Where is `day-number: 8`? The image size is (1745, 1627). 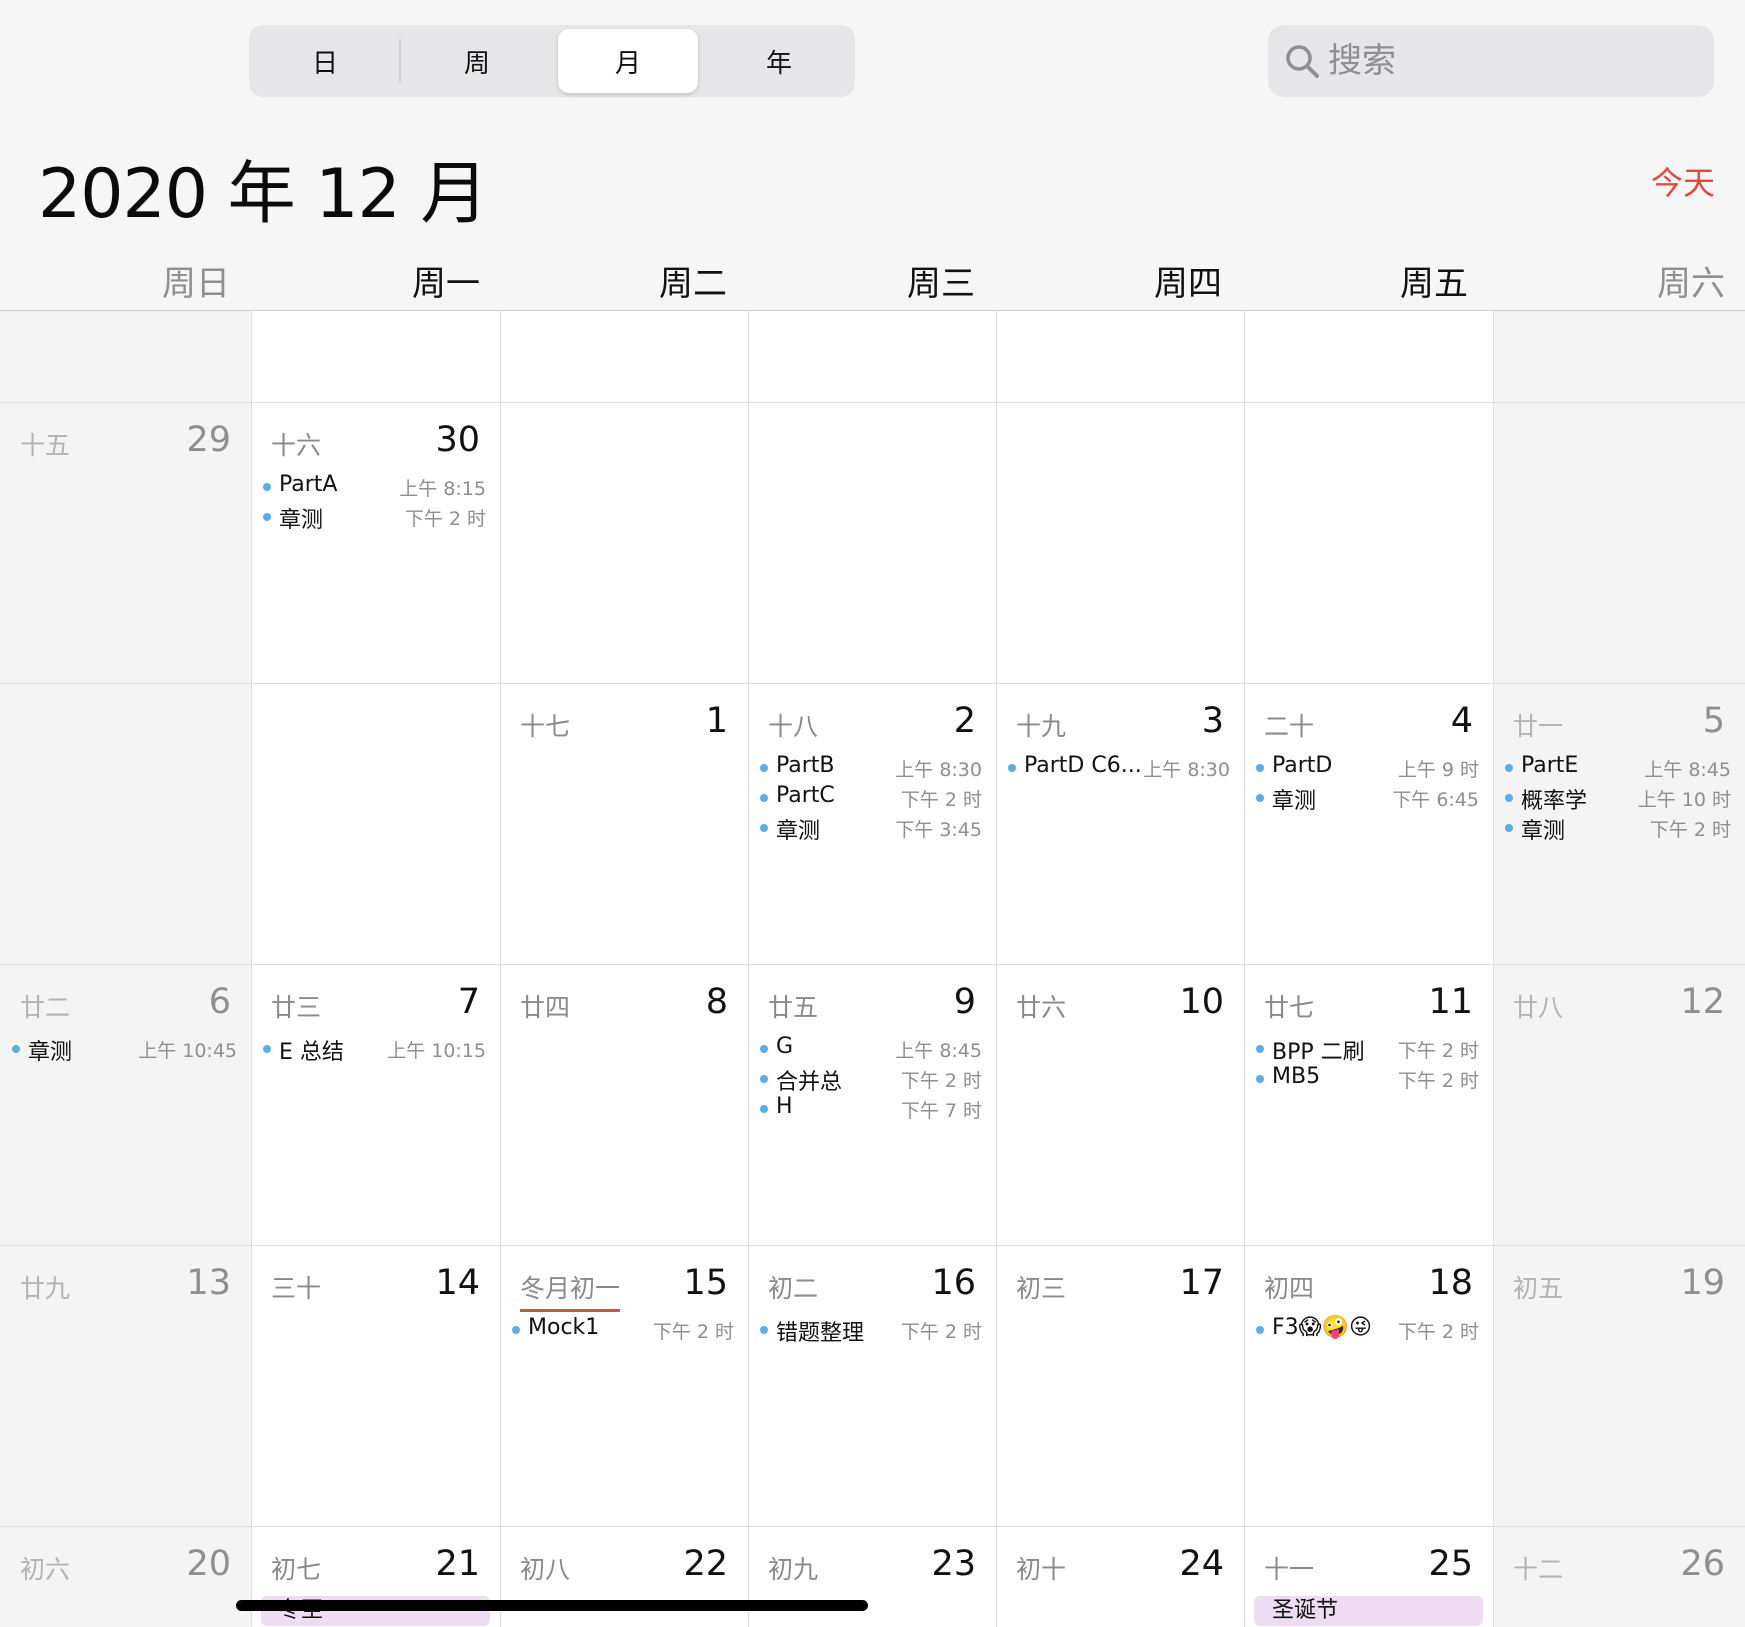 day-number: 8 is located at coordinates (716, 1002).